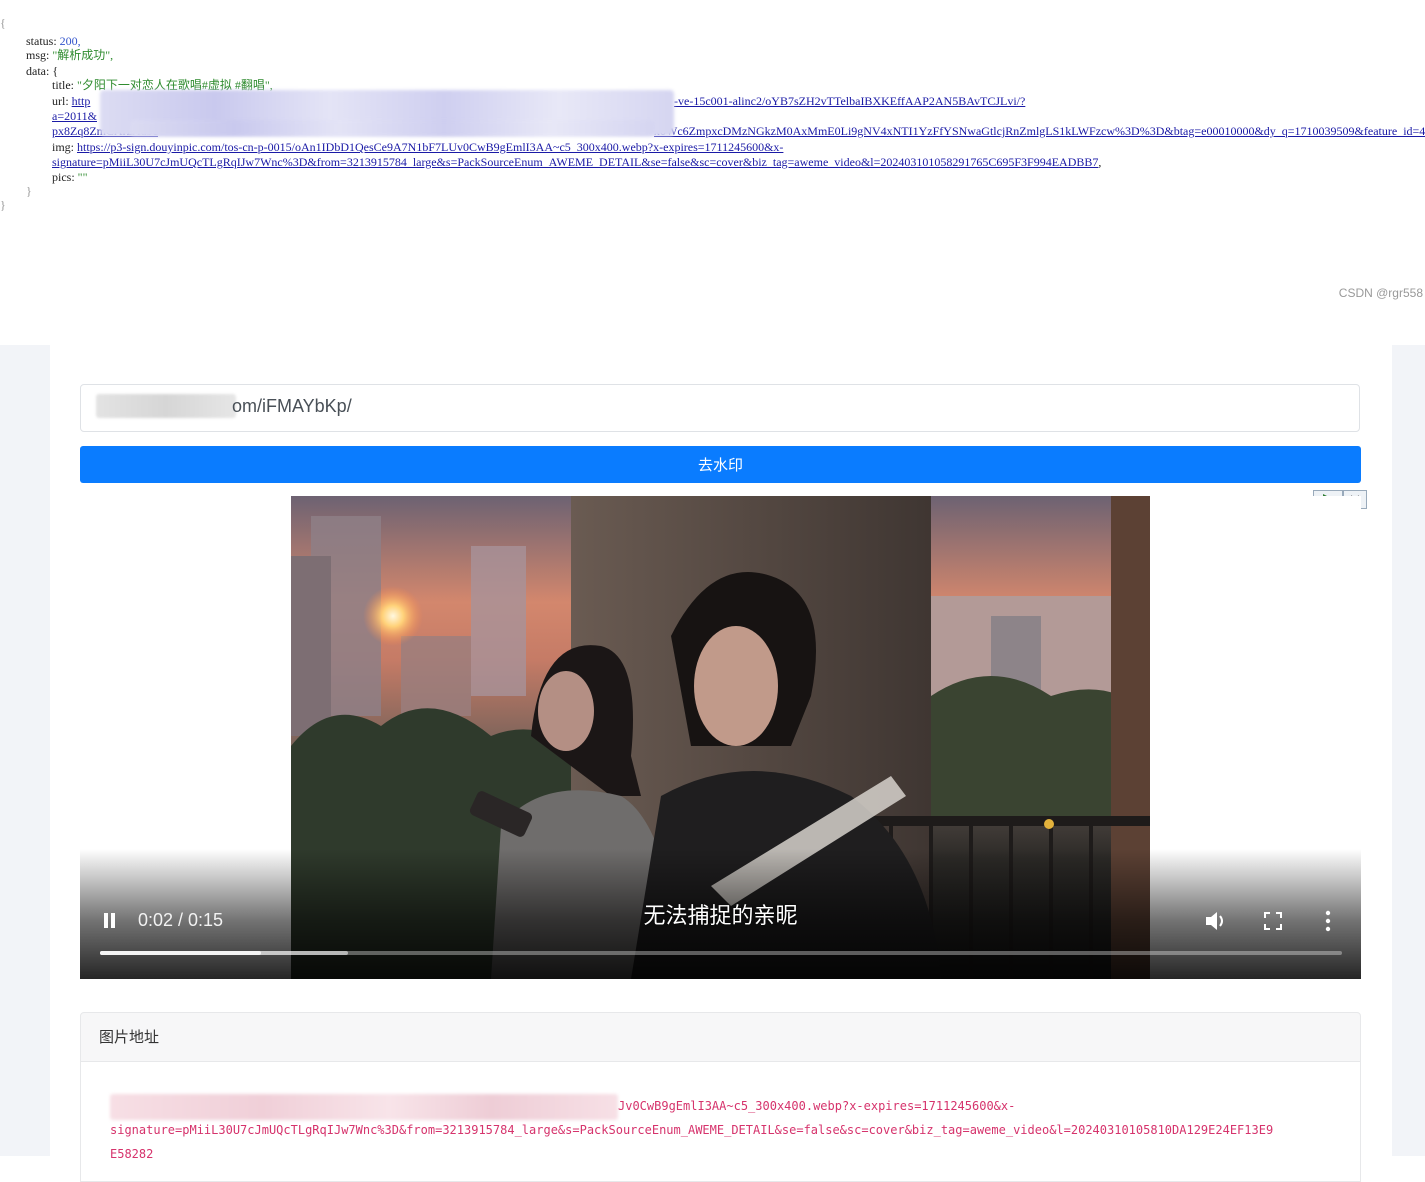 This screenshot has width=1425, height=1182. I want to click on json-msg-value: "解析成功",, so click(83, 55).